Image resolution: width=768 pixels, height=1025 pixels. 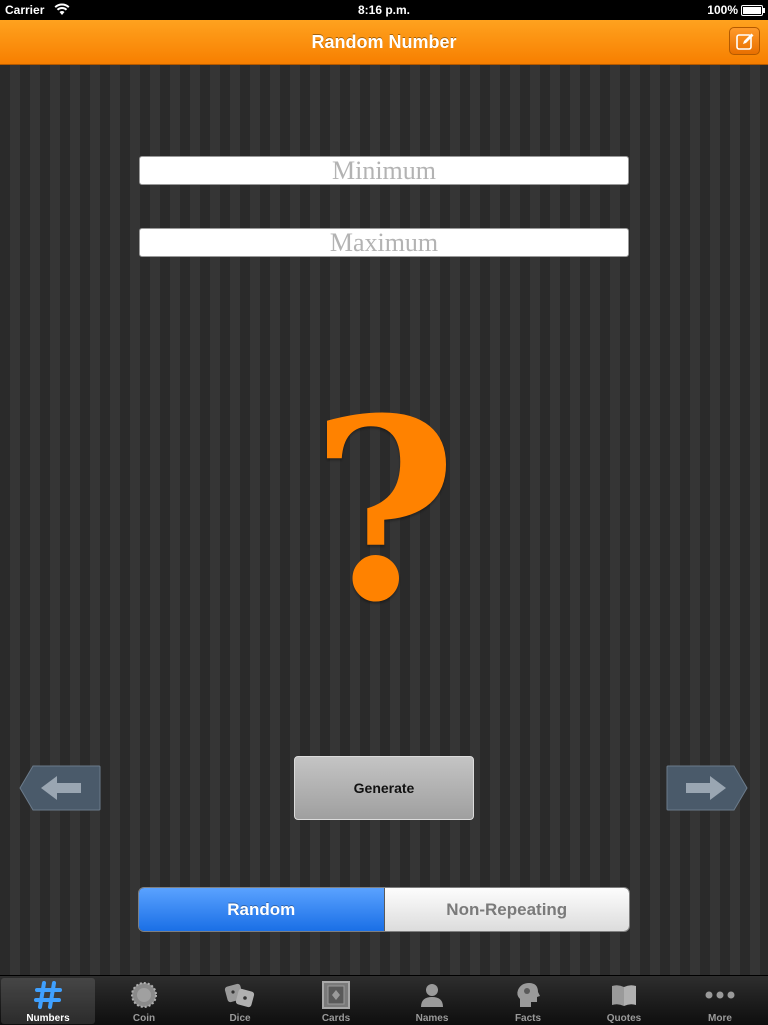 What do you see at coordinates (48, 995) in the screenshot?
I see `hash-icon` at bounding box center [48, 995].